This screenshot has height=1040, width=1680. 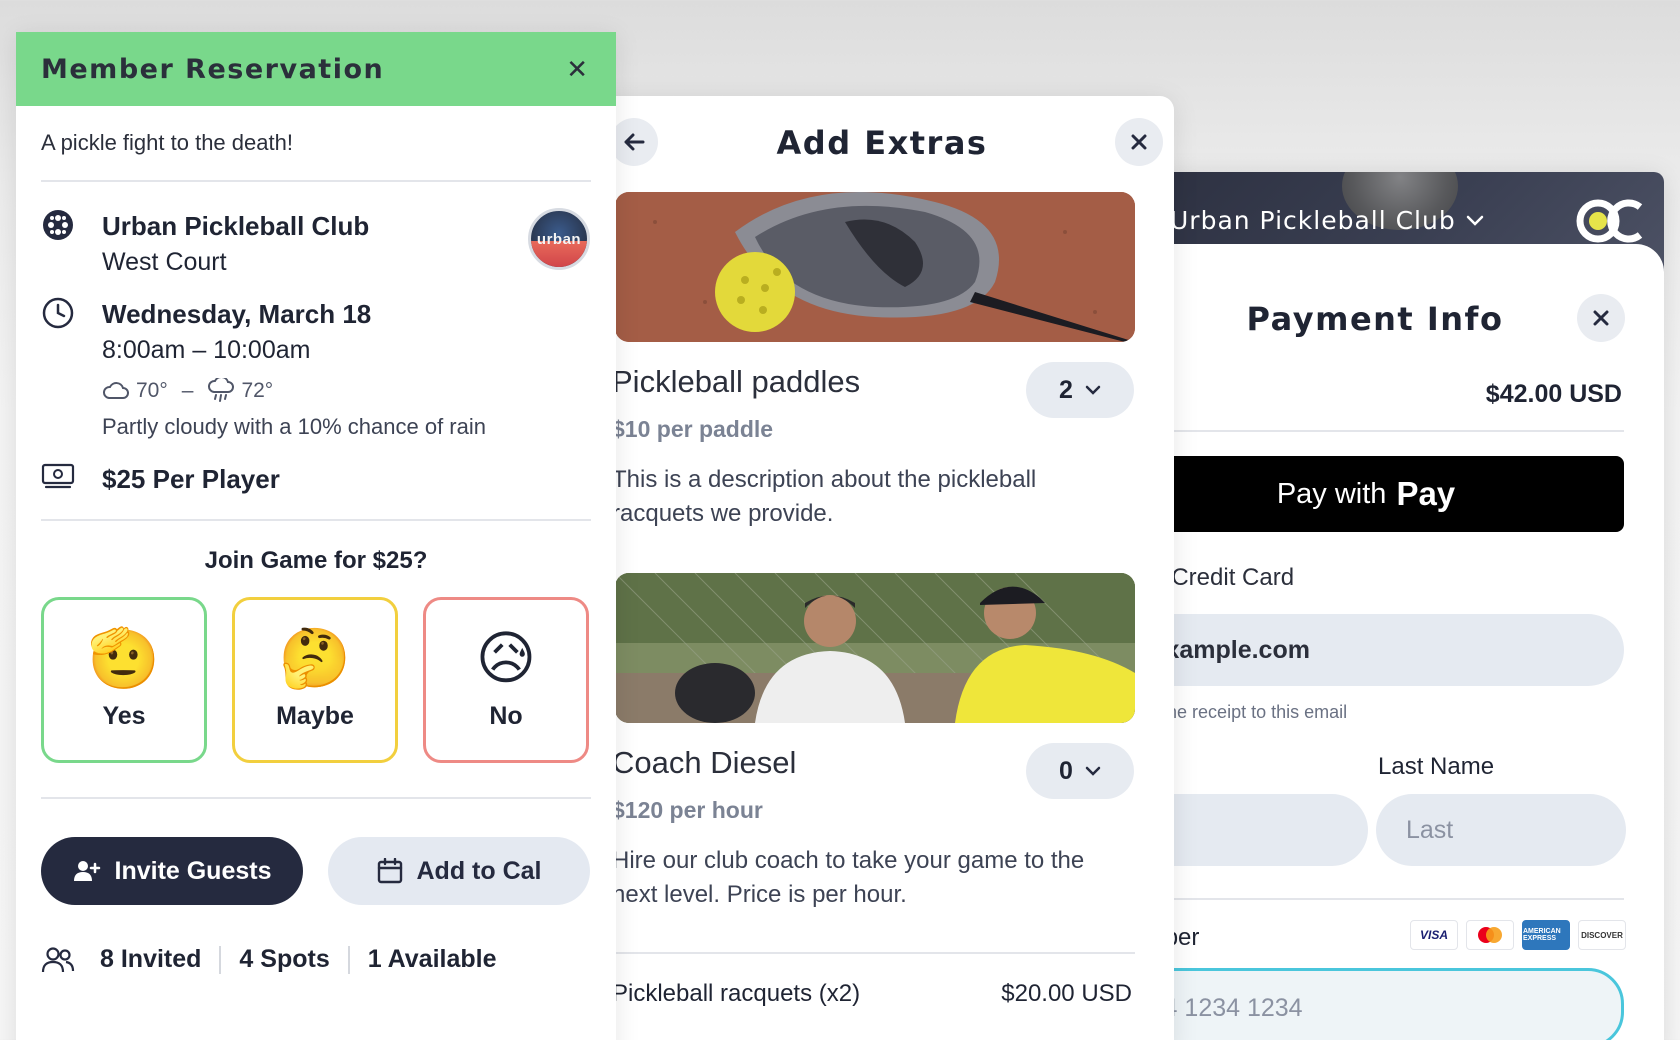 I want to click on mastercard-icon, so click(x=1490, y=935).